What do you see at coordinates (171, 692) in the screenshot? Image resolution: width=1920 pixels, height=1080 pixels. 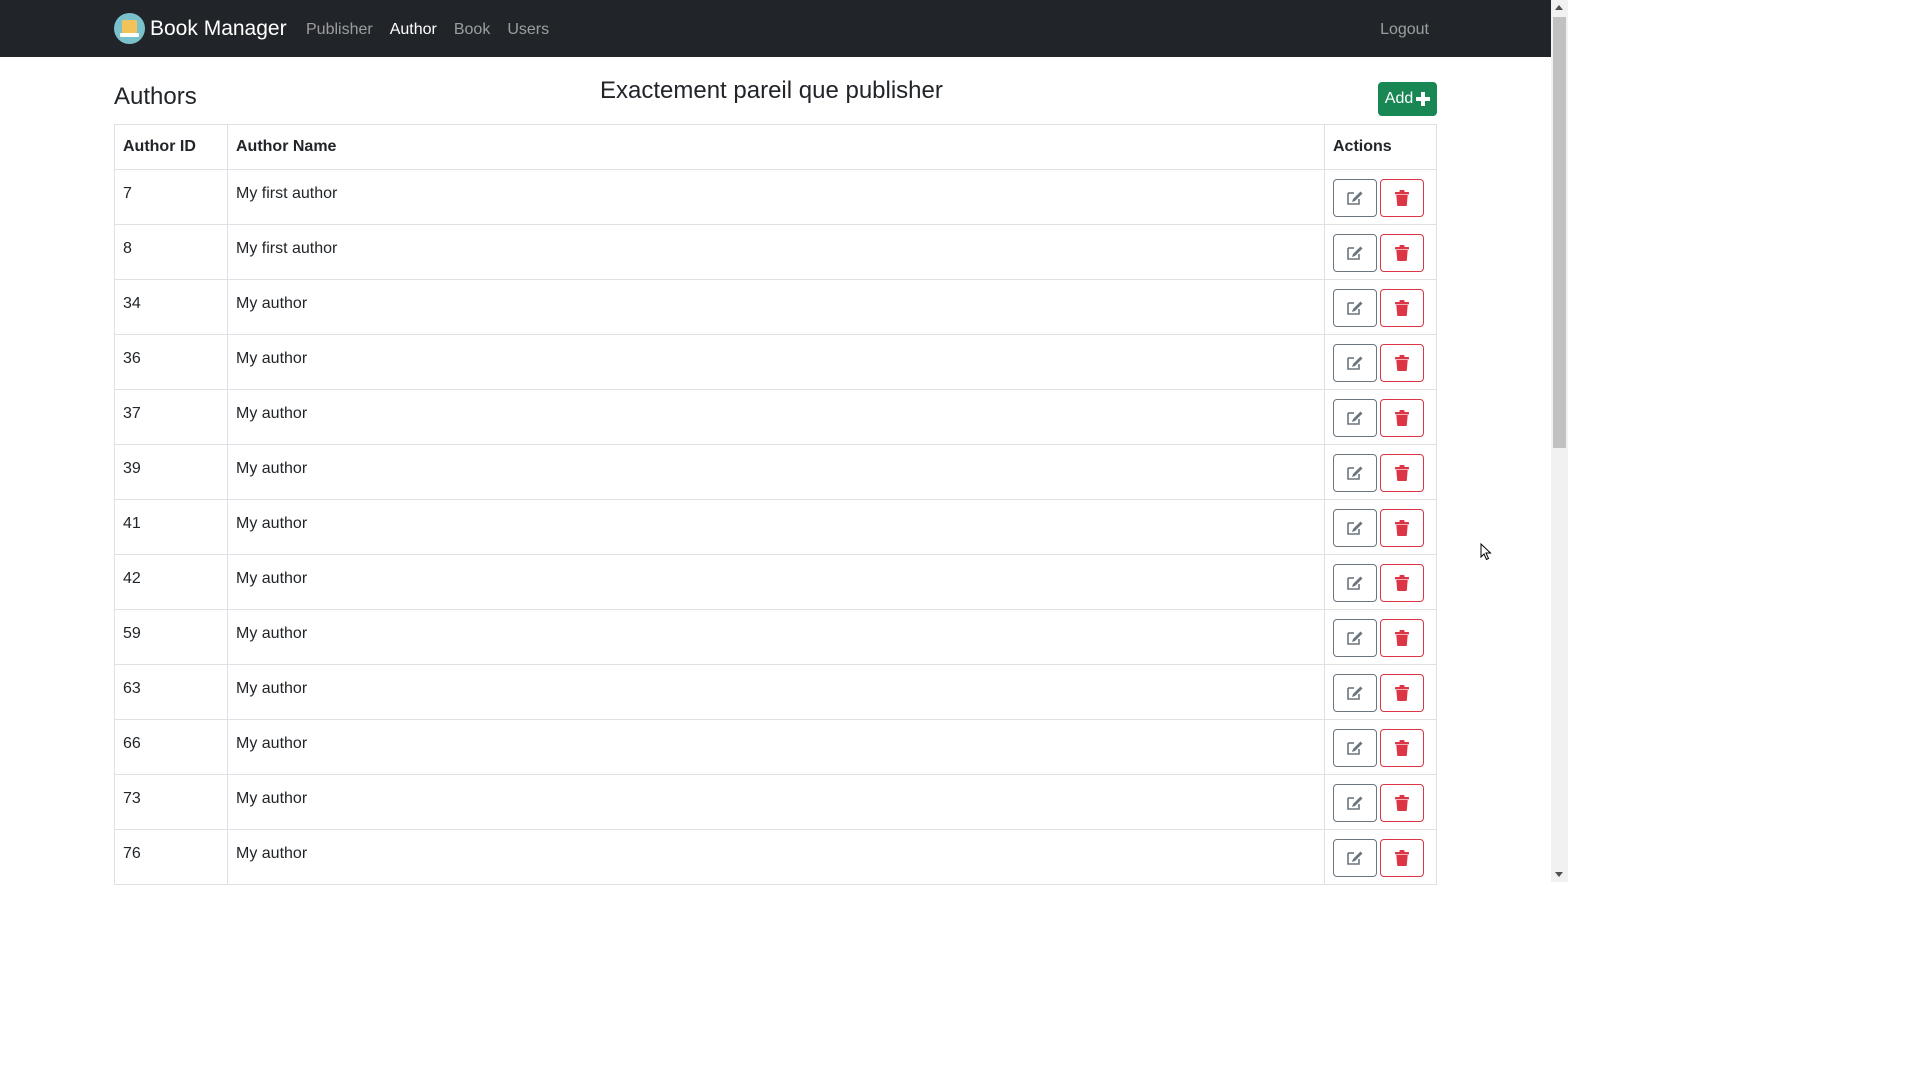 I see `author-id-cell: 63` at bounding box center [171, 692].